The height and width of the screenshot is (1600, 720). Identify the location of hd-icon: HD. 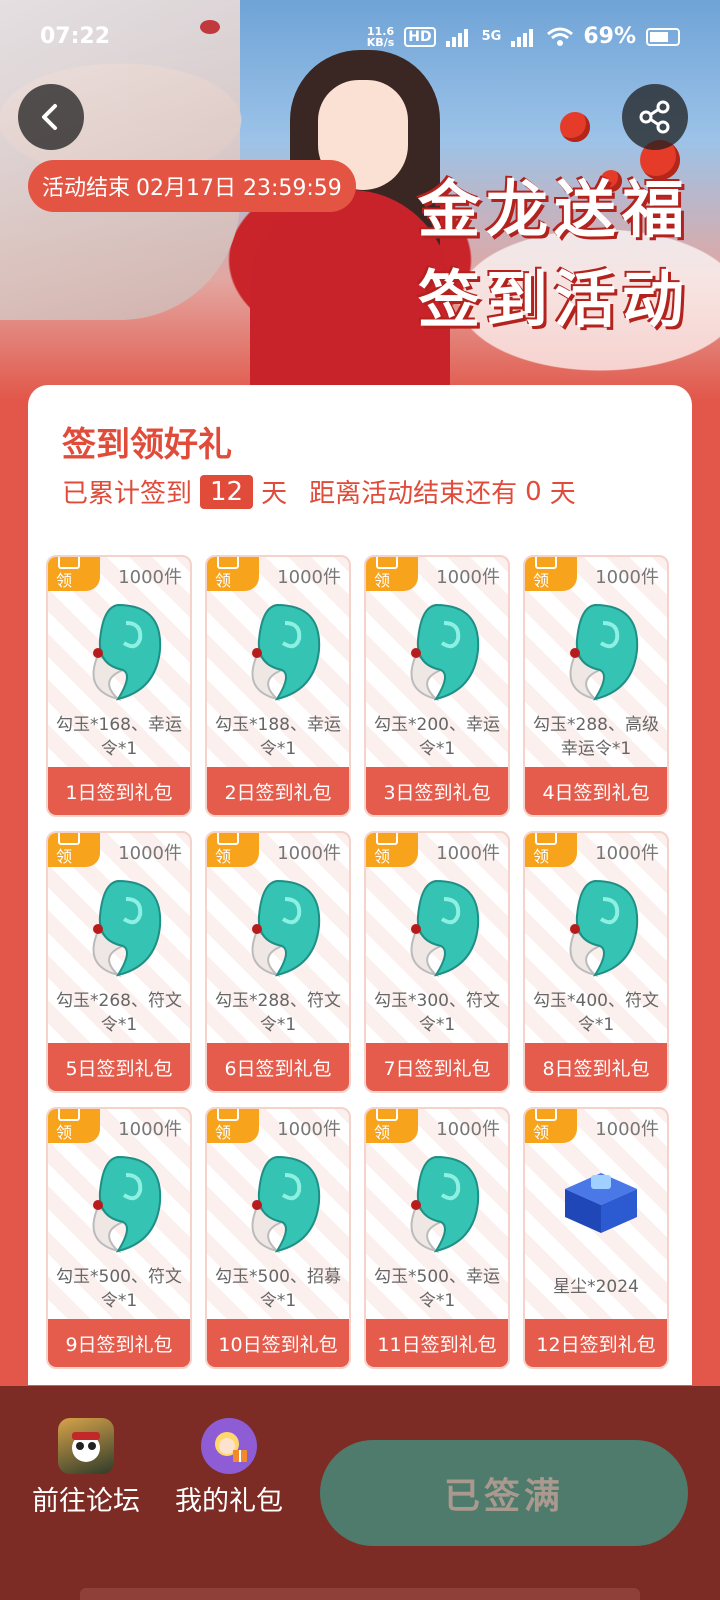
(420, 36).